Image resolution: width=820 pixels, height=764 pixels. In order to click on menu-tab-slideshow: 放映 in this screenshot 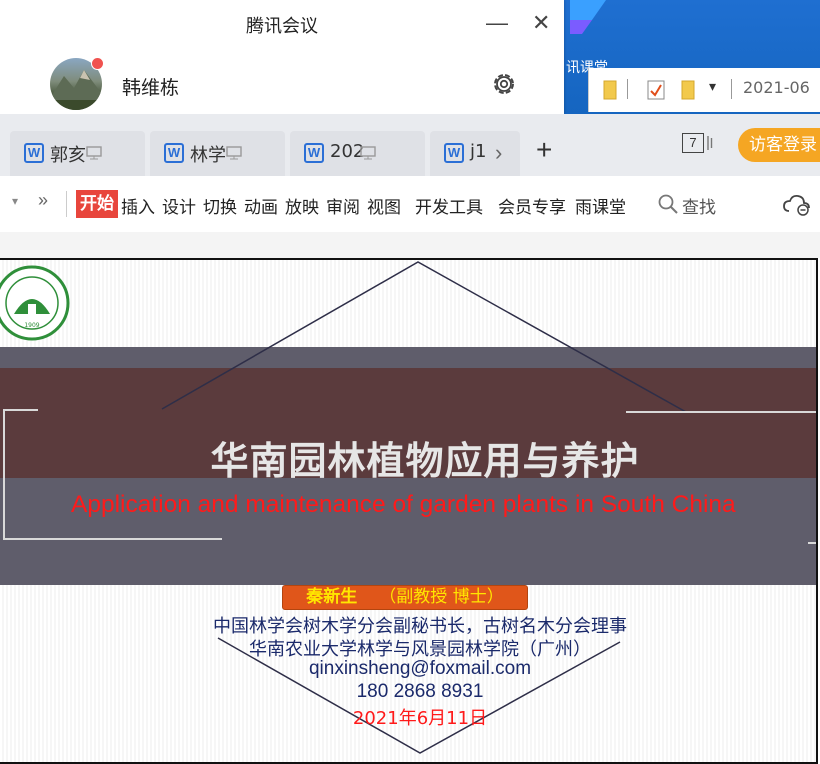, I will do `click(302, 205)`.